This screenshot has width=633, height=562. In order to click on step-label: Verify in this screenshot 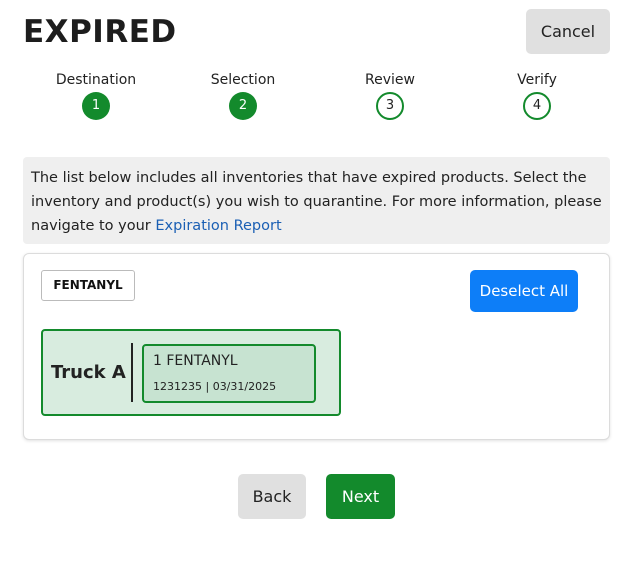, I will do `click(537, 80)`.